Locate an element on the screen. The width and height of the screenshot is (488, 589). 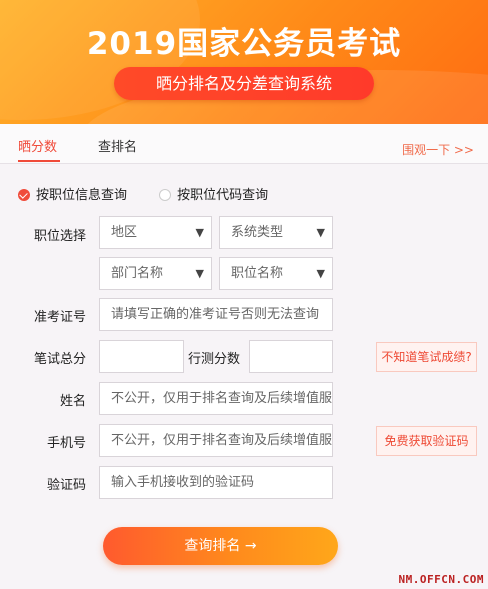
page-subtitle: 晒分排名及分差查询系统 is located at coordinates (244, 83).